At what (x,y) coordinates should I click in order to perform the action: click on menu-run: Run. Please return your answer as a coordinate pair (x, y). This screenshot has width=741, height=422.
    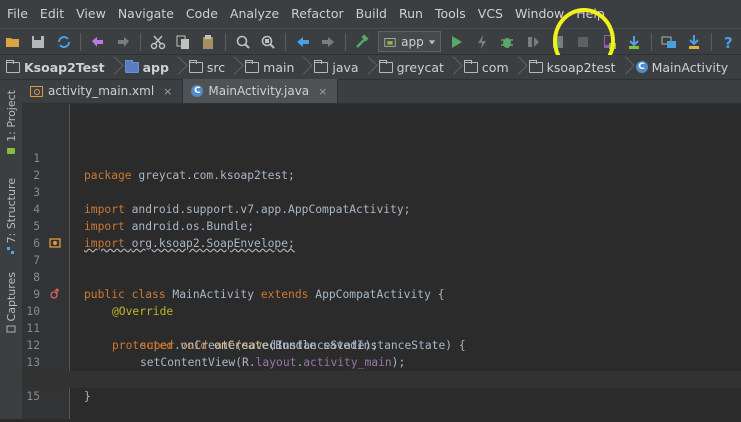
    Looking at the image, I should click on (410, 14).